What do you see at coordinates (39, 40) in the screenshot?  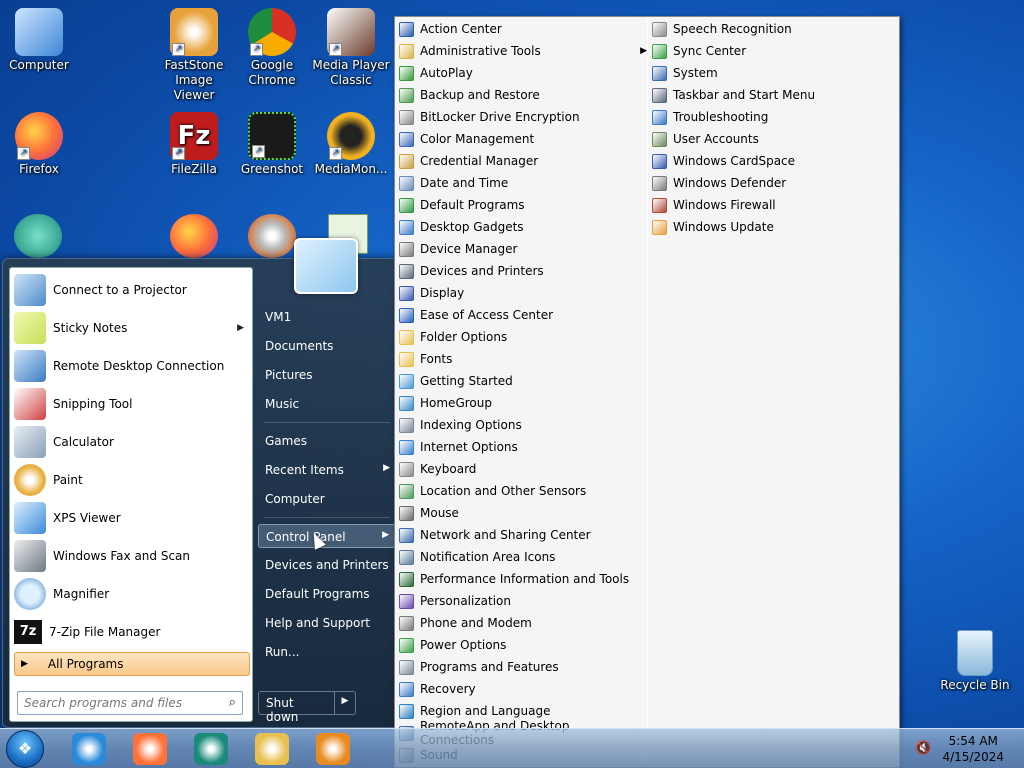 I see `desktop-icon-computer: Computer` at bounding box center [39, 40].